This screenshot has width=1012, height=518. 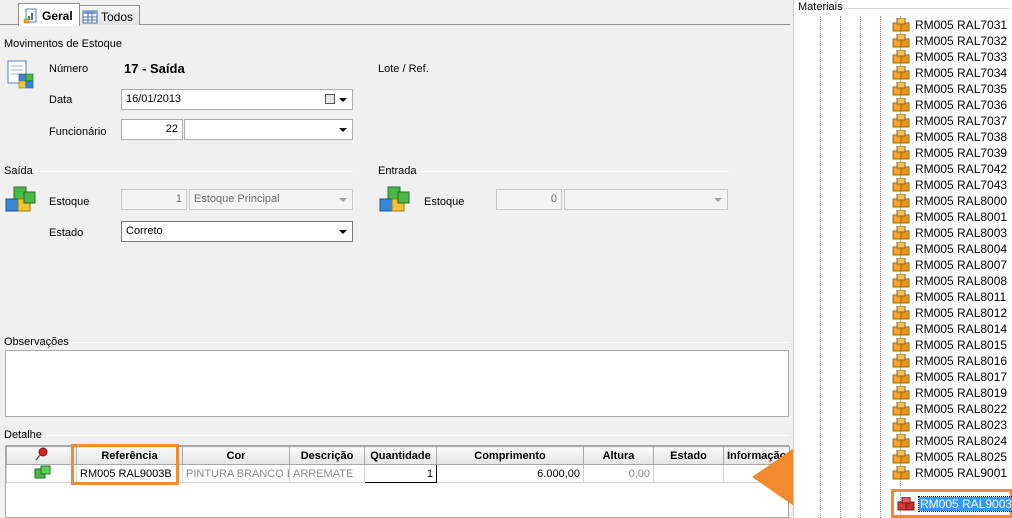 I want to click on cell-descricao: ARREMATE, so click(x=327, y=473).